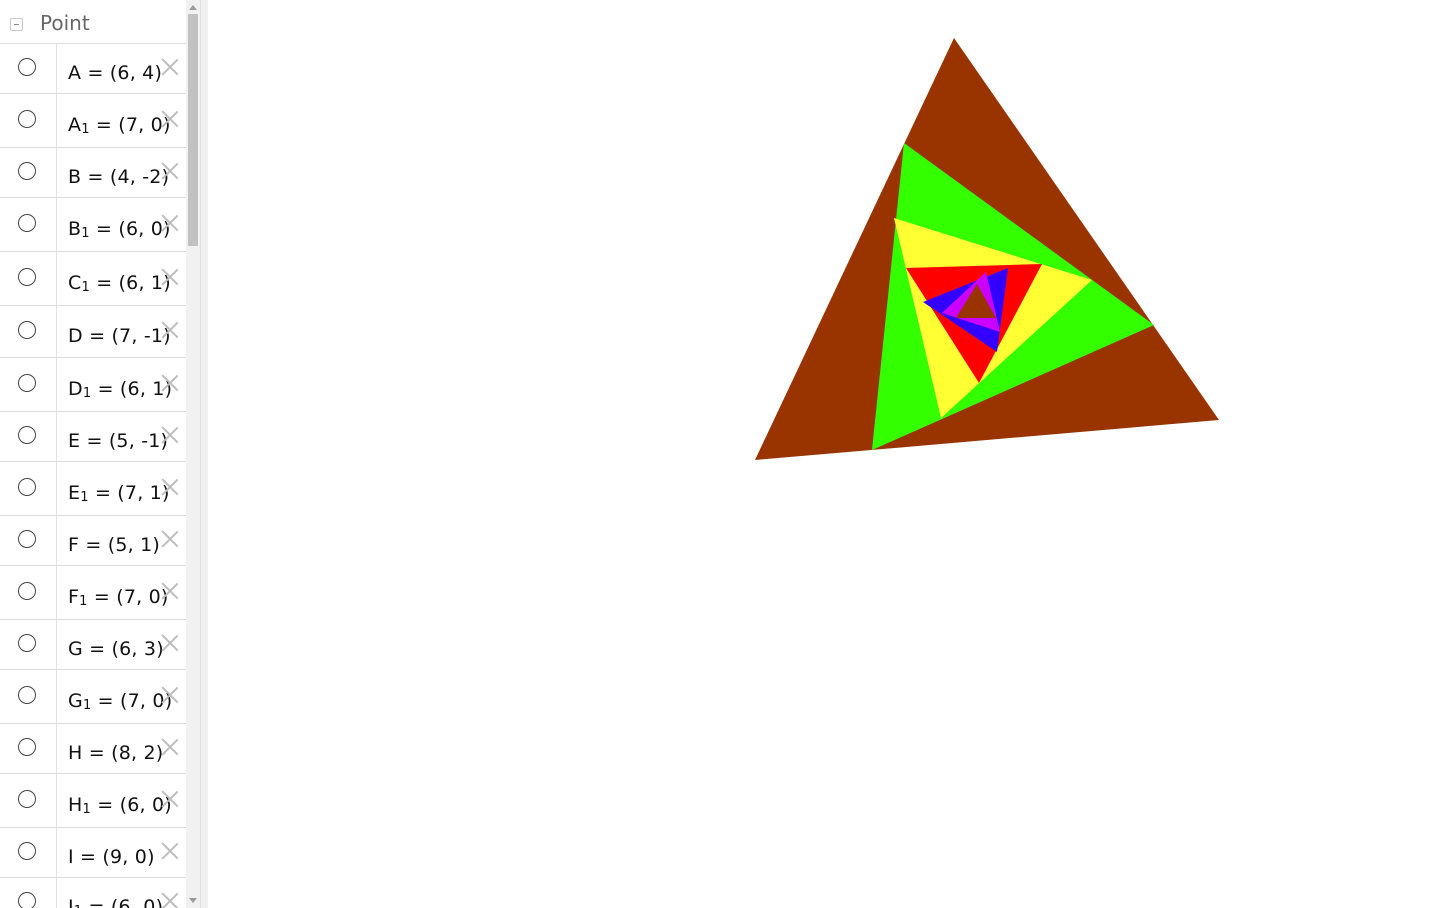 Image resolution: width=1448 pixels, height=908 pixels. I want to click on algebra-row: I = (9, 0), so click(93, 853).